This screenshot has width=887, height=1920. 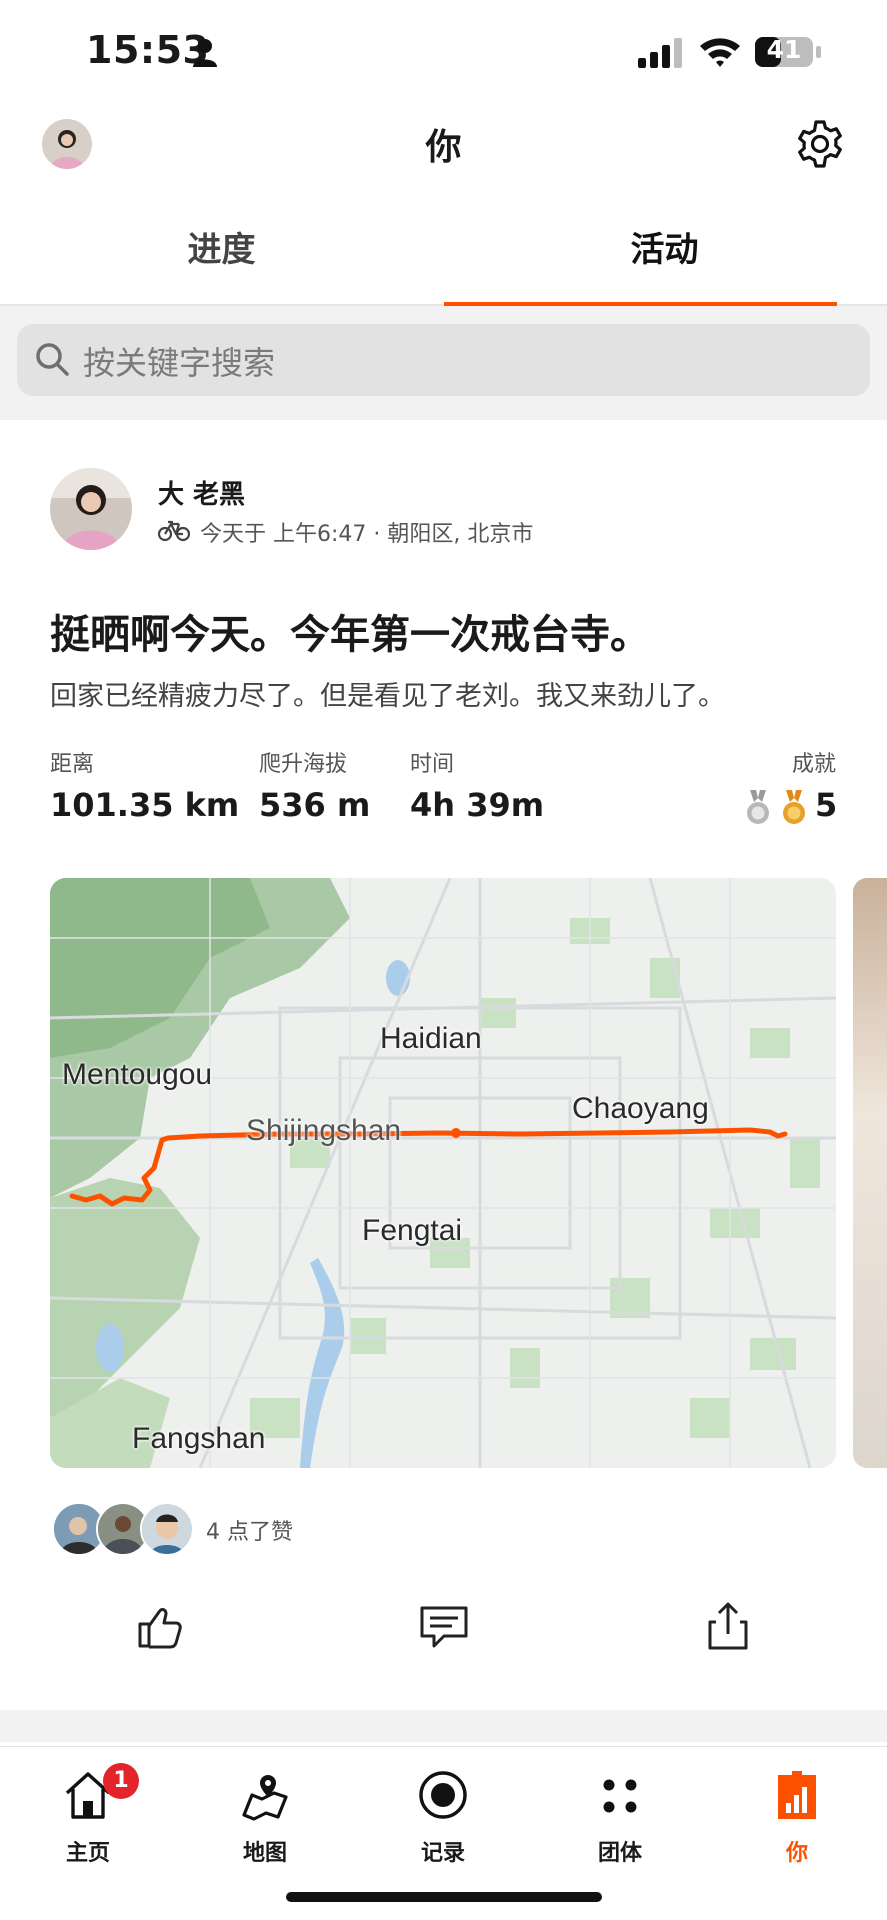 I want to click on activity-title: 挺晒啊今天。今年第一次戒台寺。, so click(x=350, y=631).